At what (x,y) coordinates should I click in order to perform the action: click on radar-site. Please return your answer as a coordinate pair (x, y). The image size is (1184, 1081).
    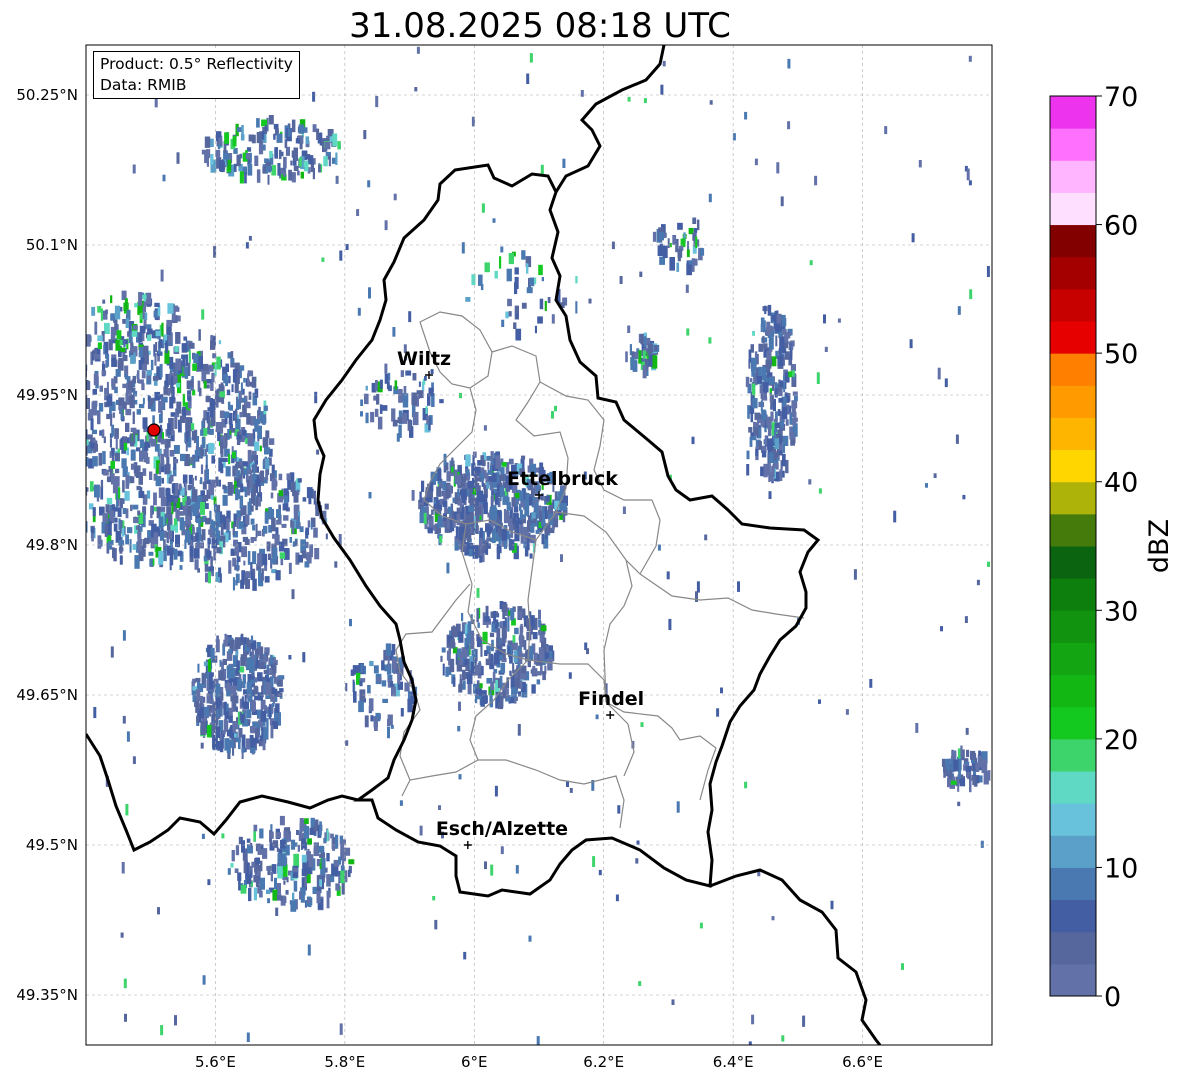
    Looking at the image, I should click on (154, 430).